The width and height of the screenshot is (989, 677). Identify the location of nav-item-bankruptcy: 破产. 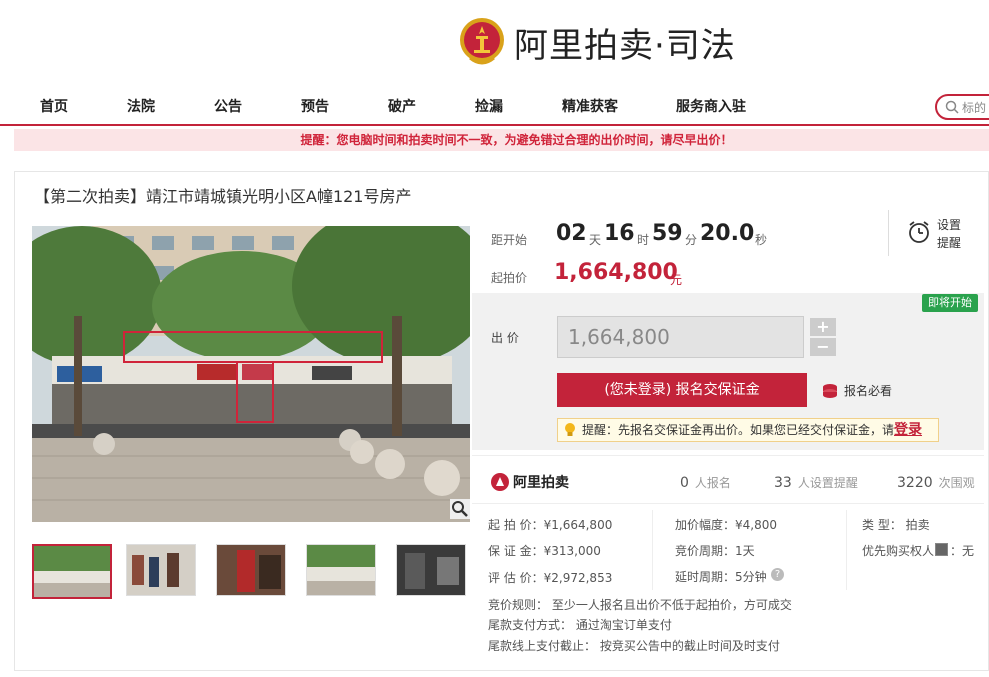
(402, 106).